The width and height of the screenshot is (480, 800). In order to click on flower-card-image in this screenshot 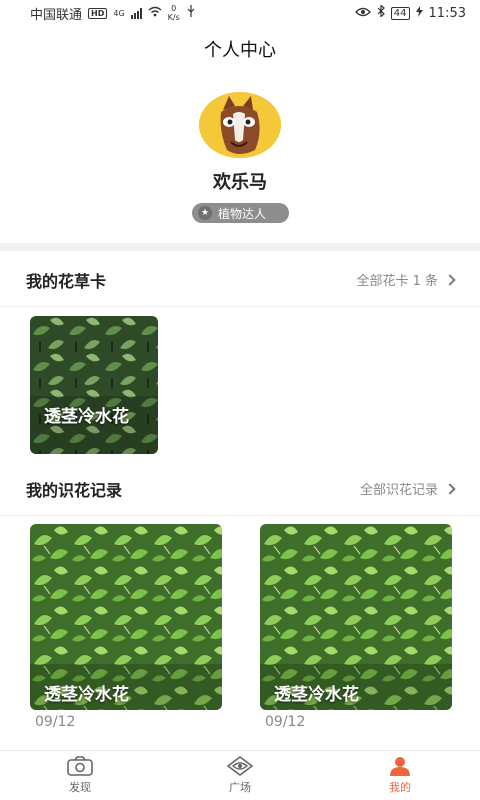, I will do `click(94, 385)`.